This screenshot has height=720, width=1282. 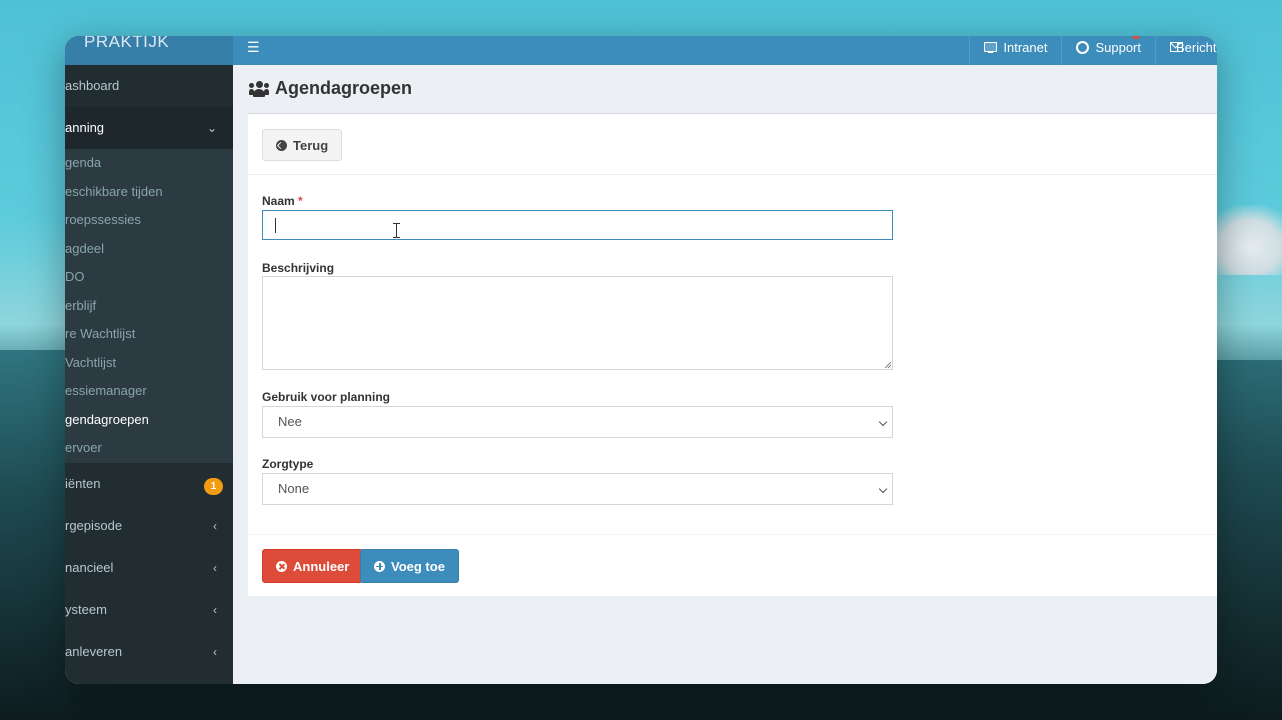 I want to click on sidebar-subitem-pre-wachtlijst: re Wachtlijst, so click(x=149, y=334).